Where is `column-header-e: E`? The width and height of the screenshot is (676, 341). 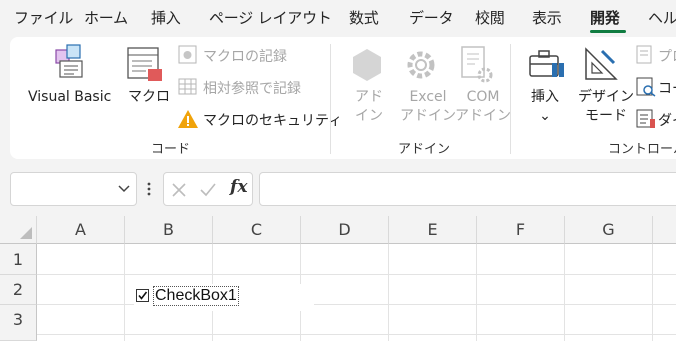
column-header-e: E is located at coordinates (433, 230).